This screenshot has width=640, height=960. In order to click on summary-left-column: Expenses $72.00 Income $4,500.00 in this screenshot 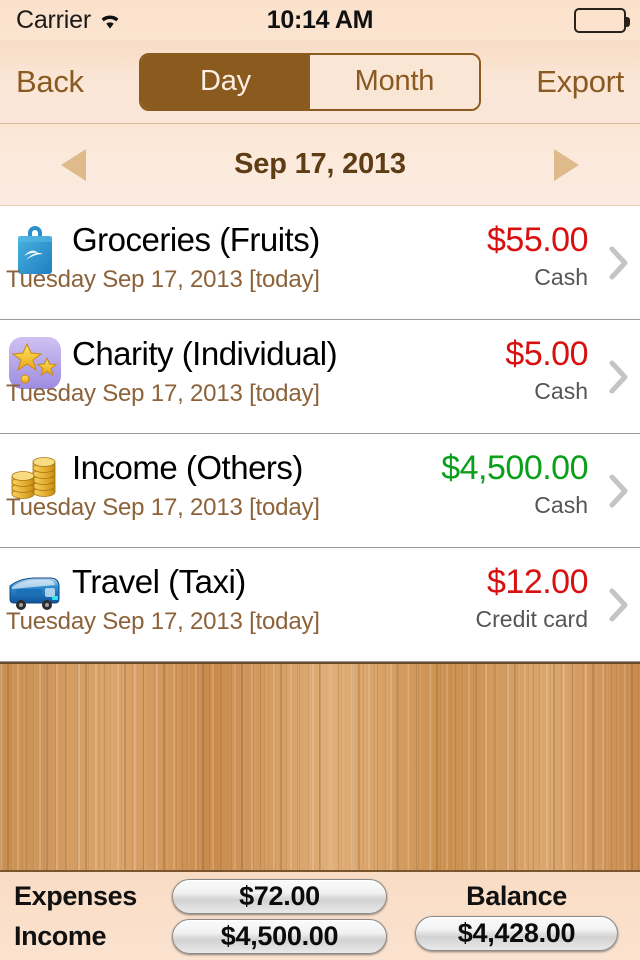, I will do `click(200, 916)`.